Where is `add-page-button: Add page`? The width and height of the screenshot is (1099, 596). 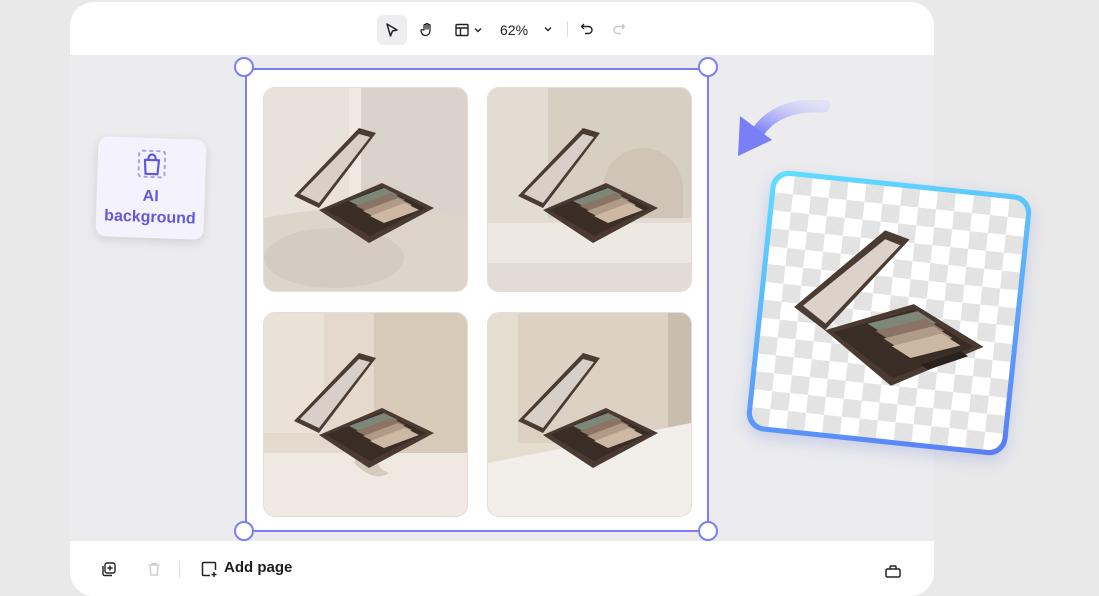
add-page-button: Add page is located at coordinates (258, 567).